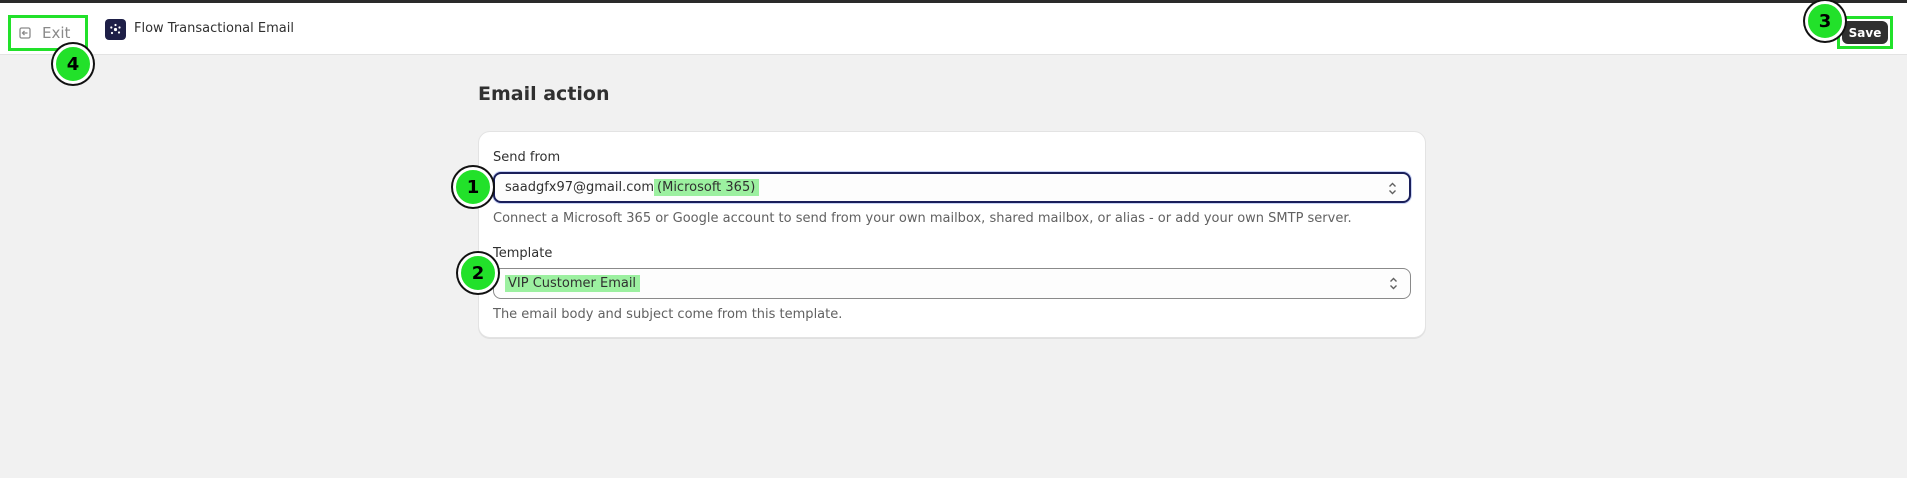 Image resolution: width=1907 pixels, height=478 pixels. Describe the element at coordinates (573, 283) in the screenshot. I see `template-value: VIP Customer Email` at that location.